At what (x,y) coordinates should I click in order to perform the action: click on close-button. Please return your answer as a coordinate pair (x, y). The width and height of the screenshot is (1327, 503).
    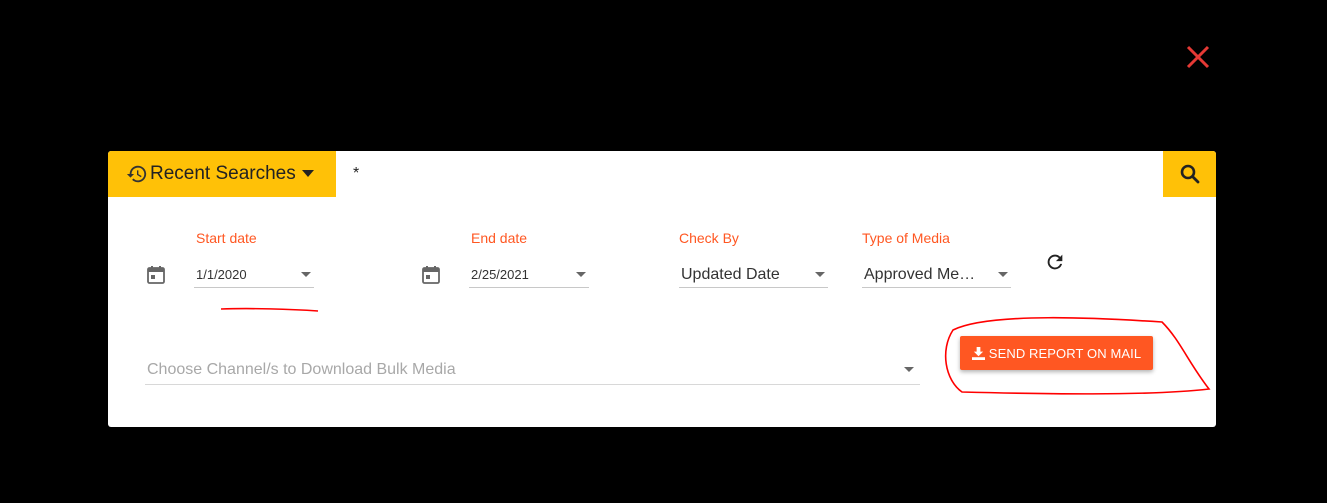
    Looking at the image, I should click on (1198, 57).